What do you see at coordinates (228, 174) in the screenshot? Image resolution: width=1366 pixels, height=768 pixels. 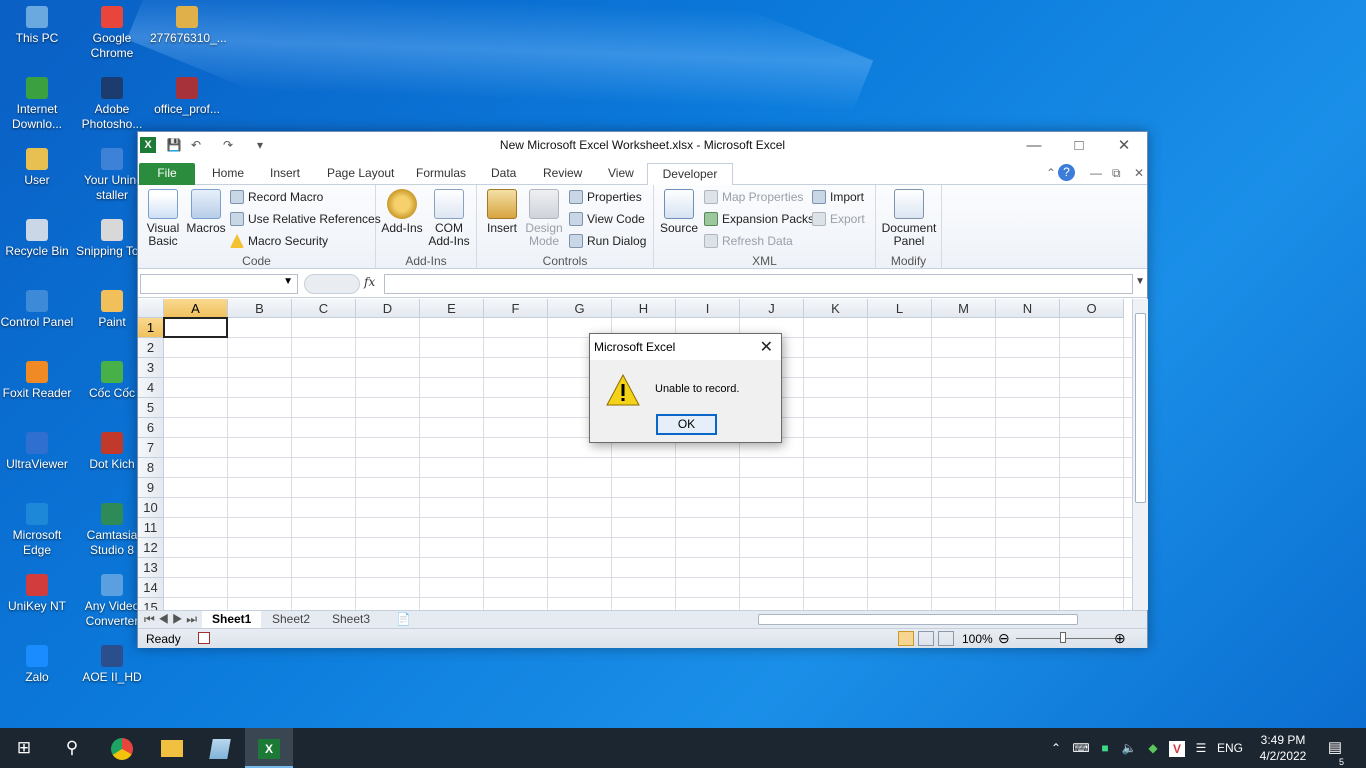 I see `tab-home: Home` at bounding box center [228, 174].